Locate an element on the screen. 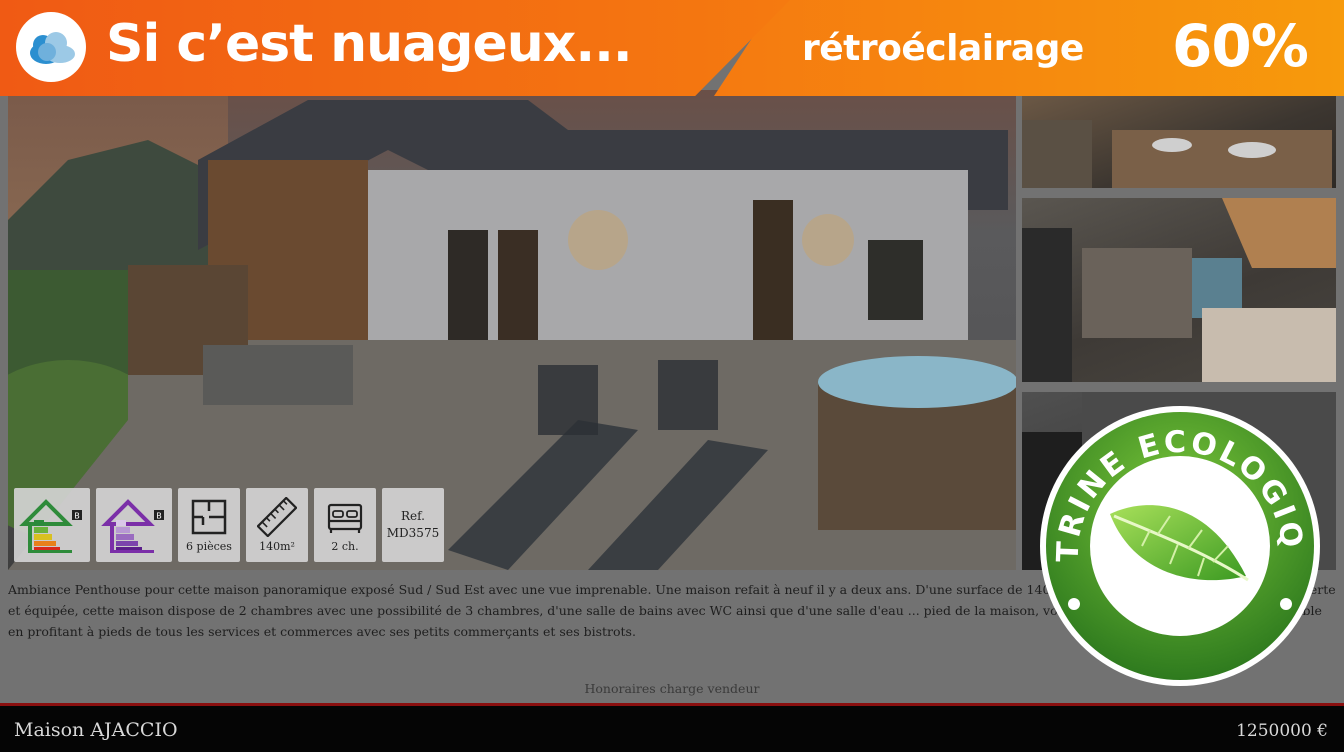  bottom-bar: Maison AJACCIO 1250000 € is located at coordinates (672, 727).